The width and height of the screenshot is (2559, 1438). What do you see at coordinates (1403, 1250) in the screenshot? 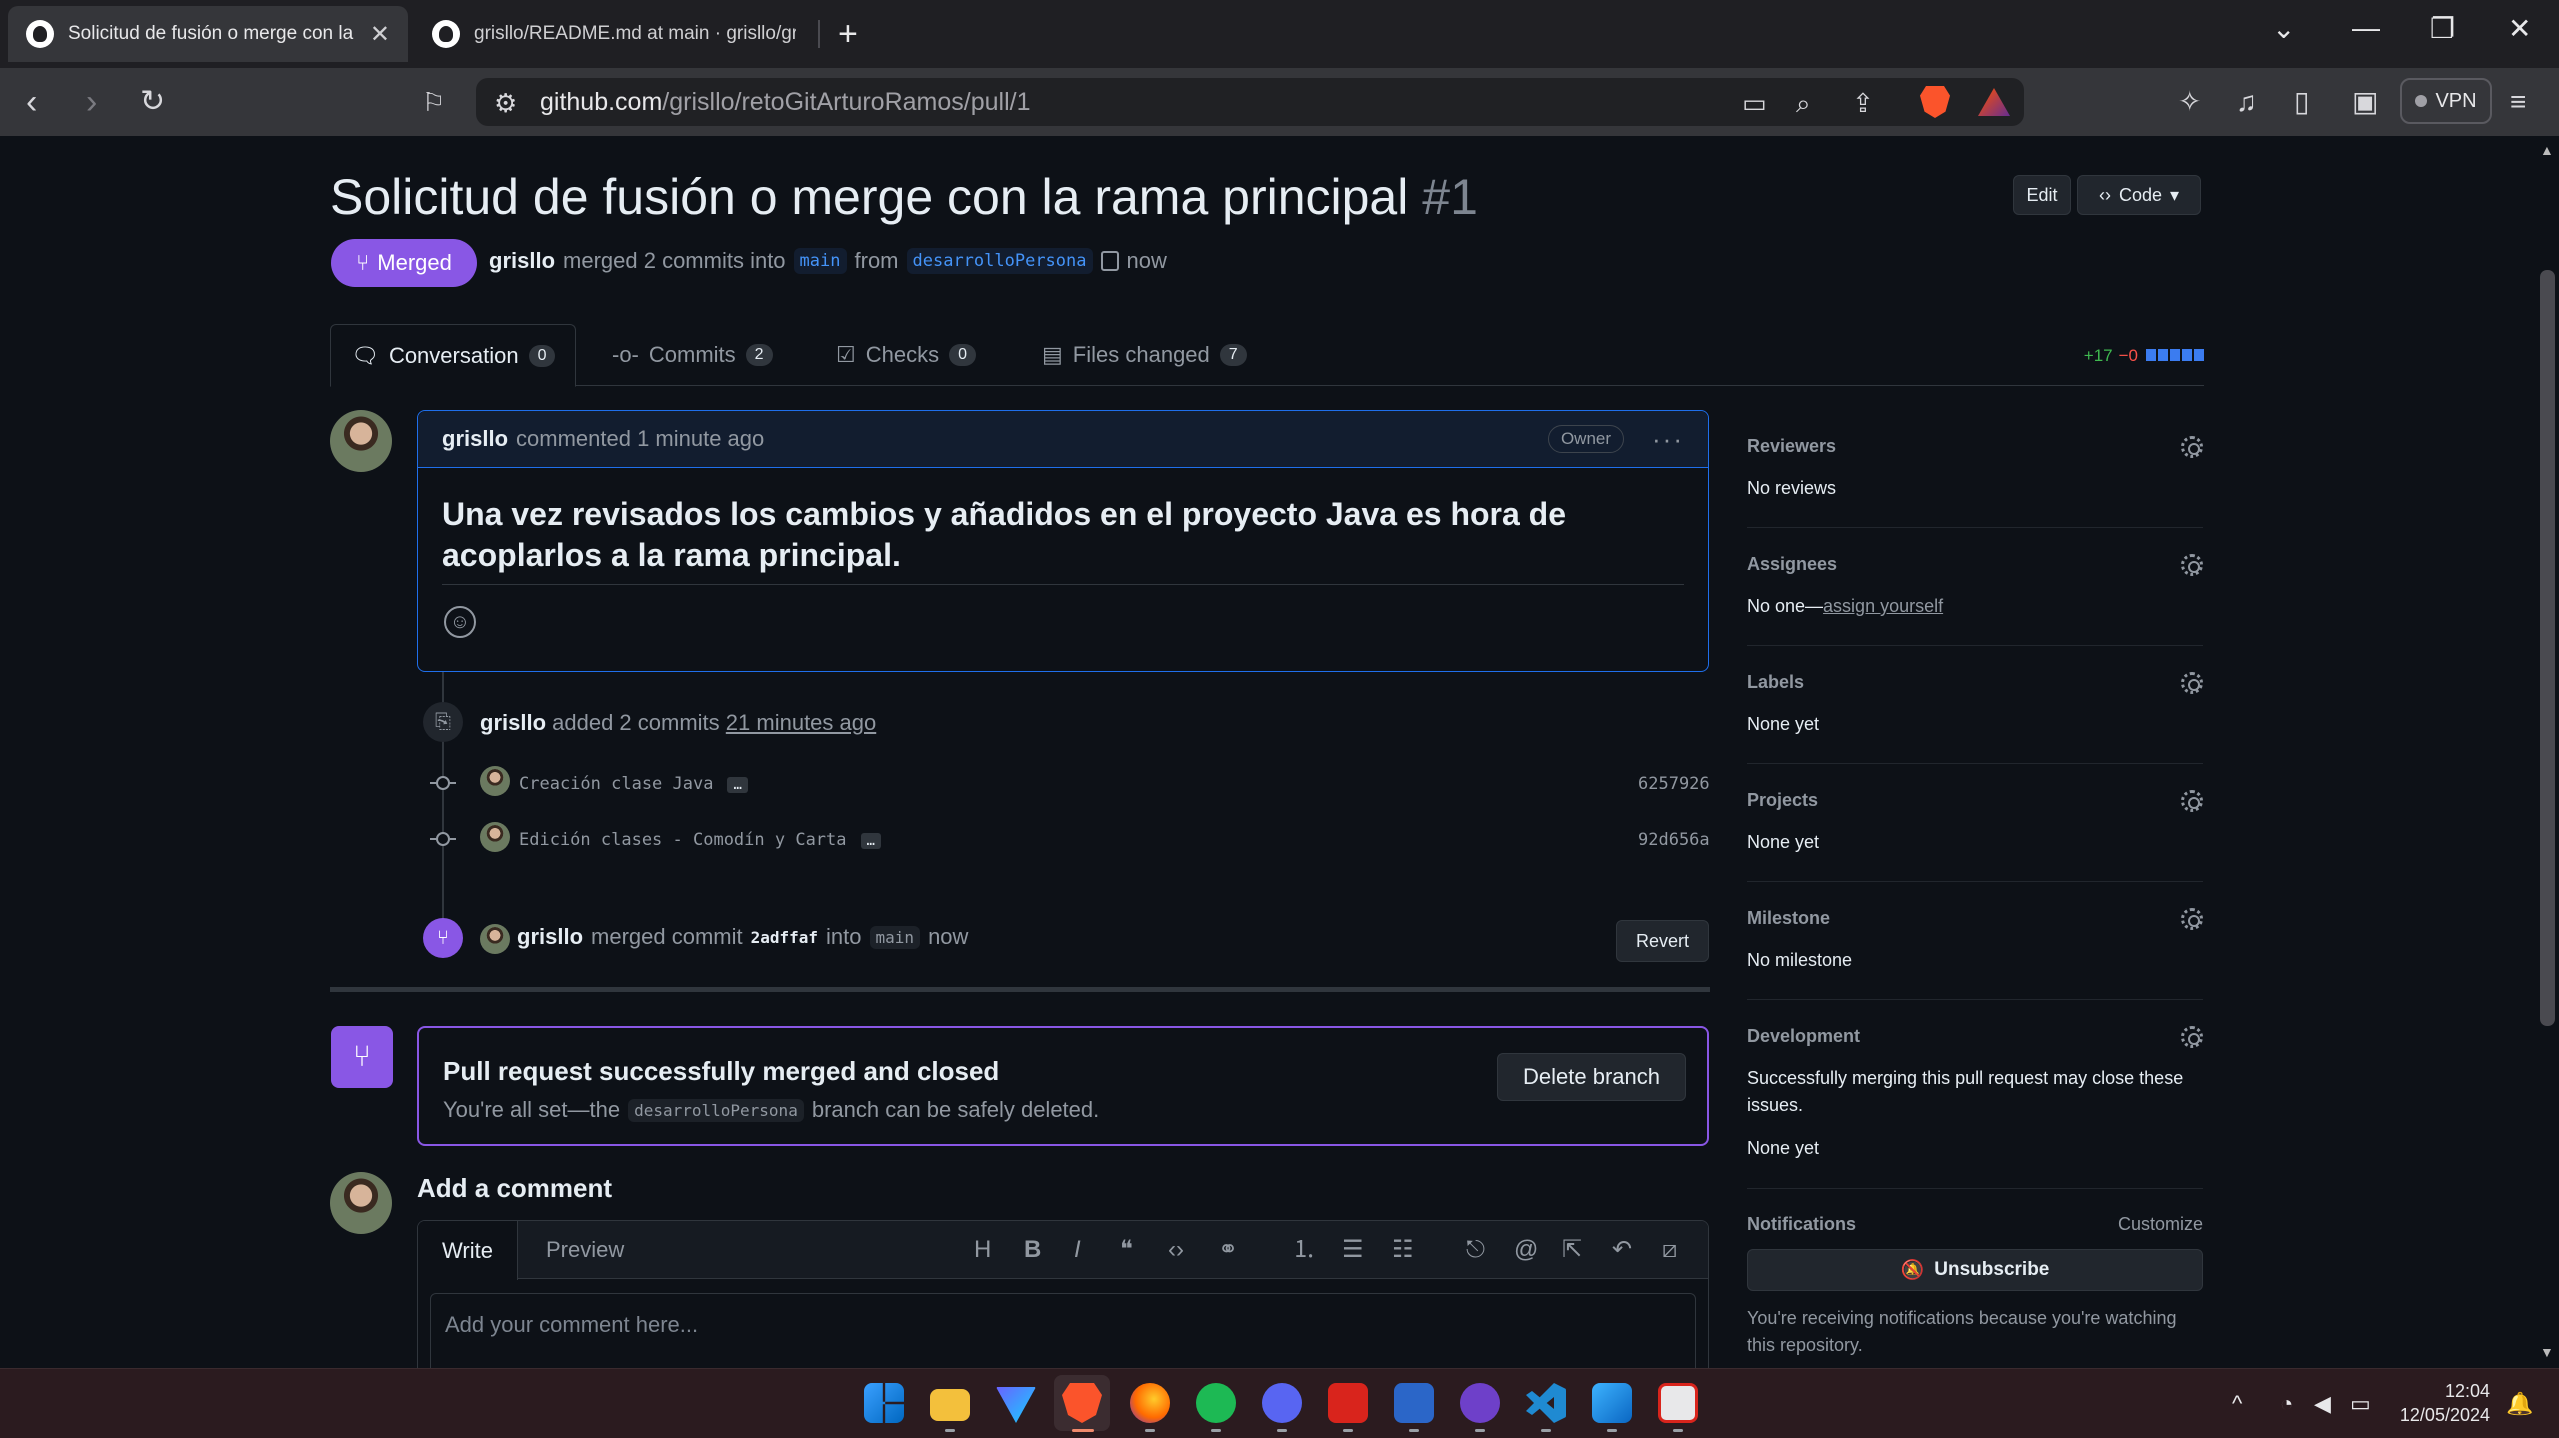
I see `task-list-icon: ☷` at bounding box center [1403, 1250].